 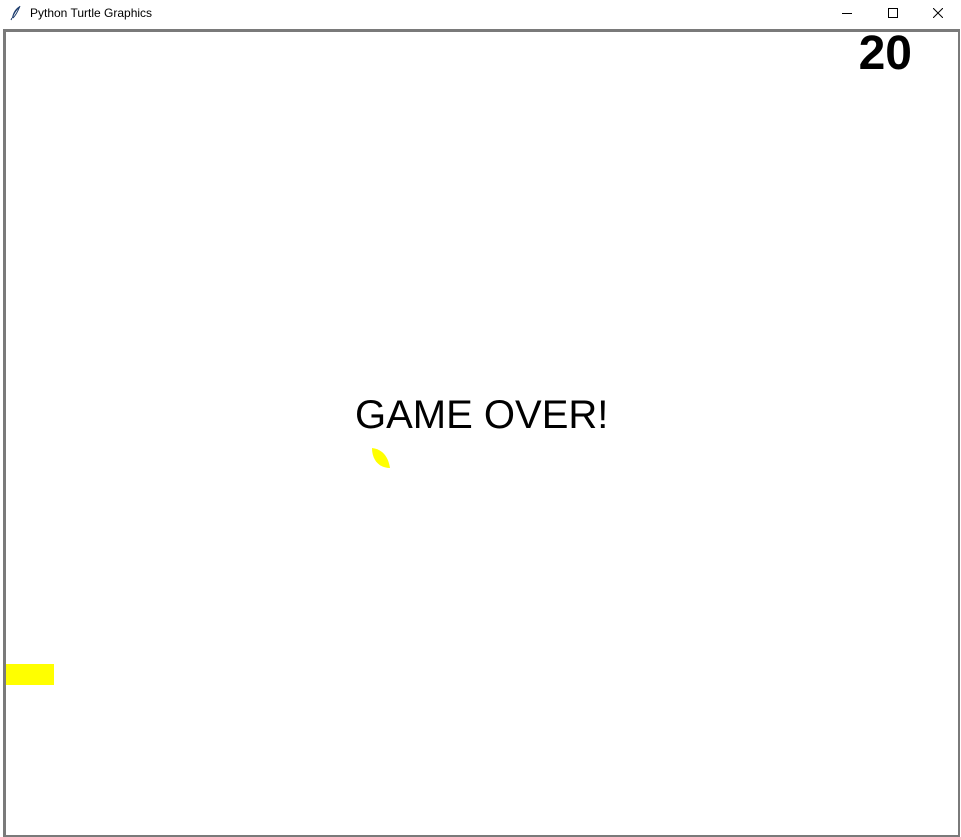 I want to click on close-icon, so click(x=938, y=13).